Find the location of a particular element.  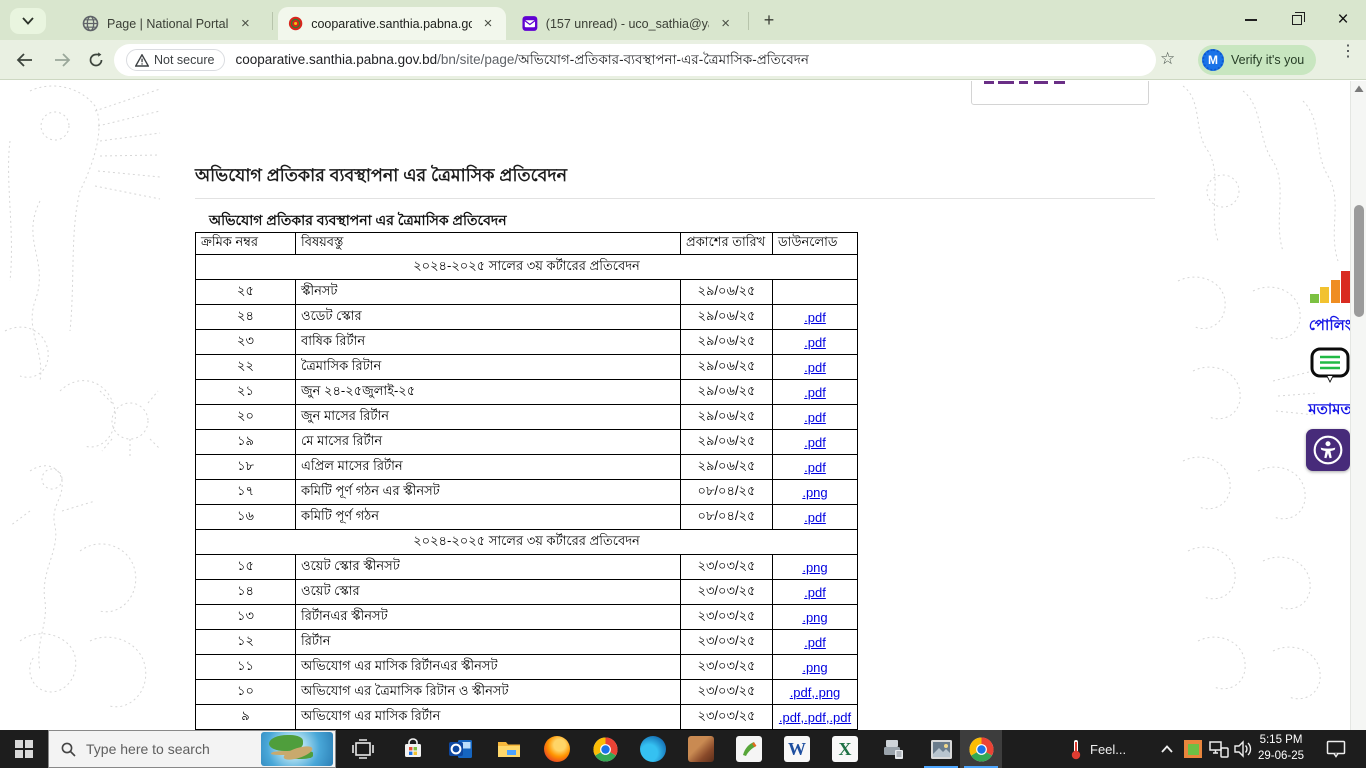

reload-button is located at coordinates (96, 60).